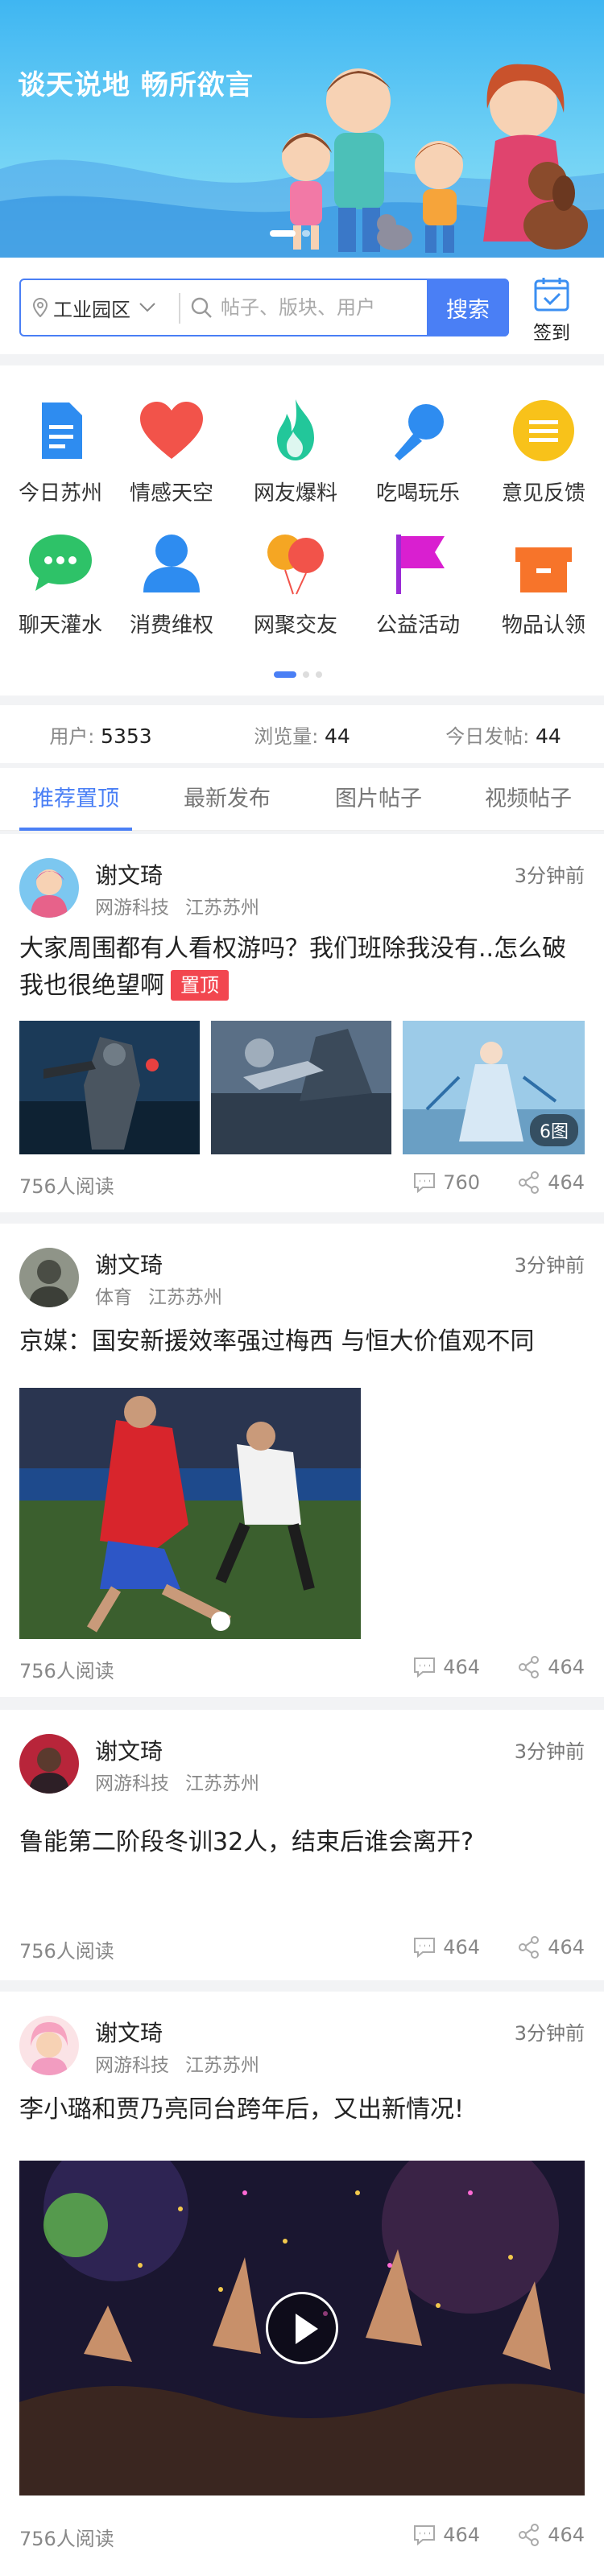  I want to click on stat-value: 5353, so click(126, 736).